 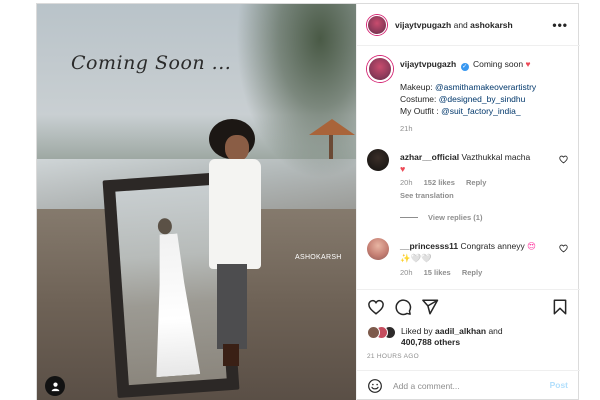 What do you see at coordinates (560, 307) in the screenshot?
I see `bookmark-icon` at bounding box center [560, 307].